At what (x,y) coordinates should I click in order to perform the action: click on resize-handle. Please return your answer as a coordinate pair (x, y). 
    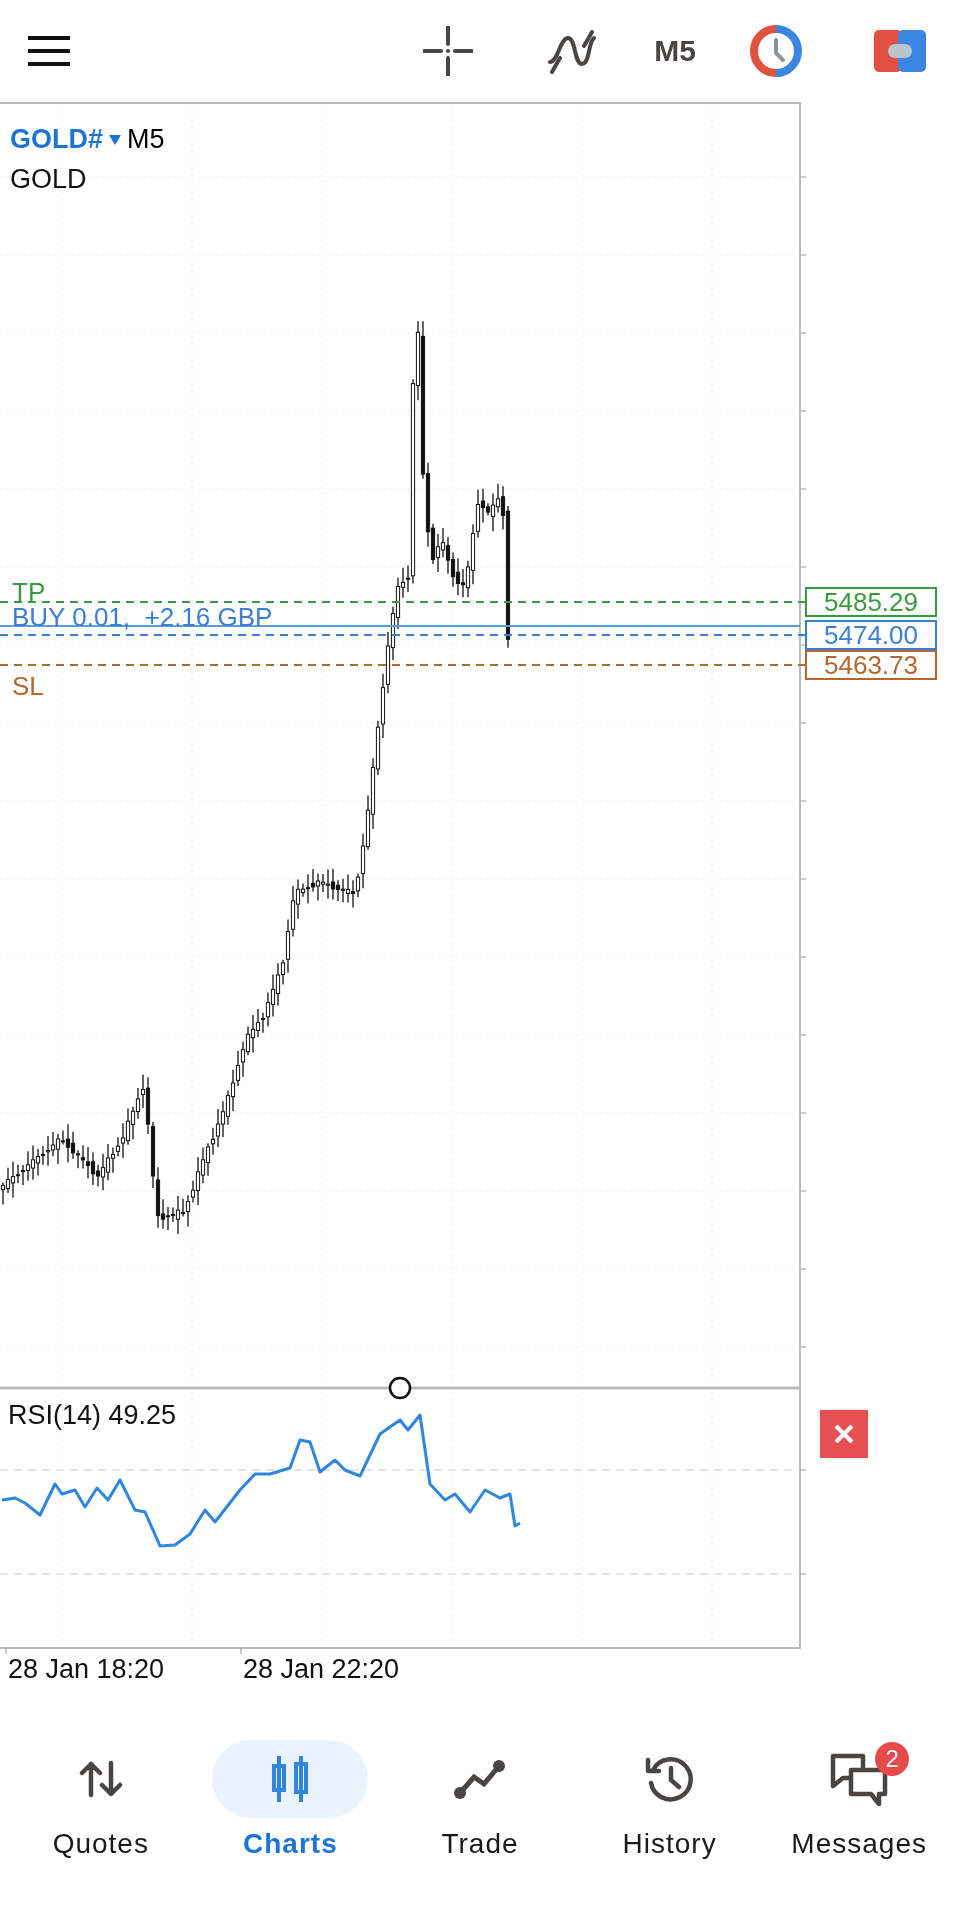
    Looking at the image, I should click on (400, 1388).